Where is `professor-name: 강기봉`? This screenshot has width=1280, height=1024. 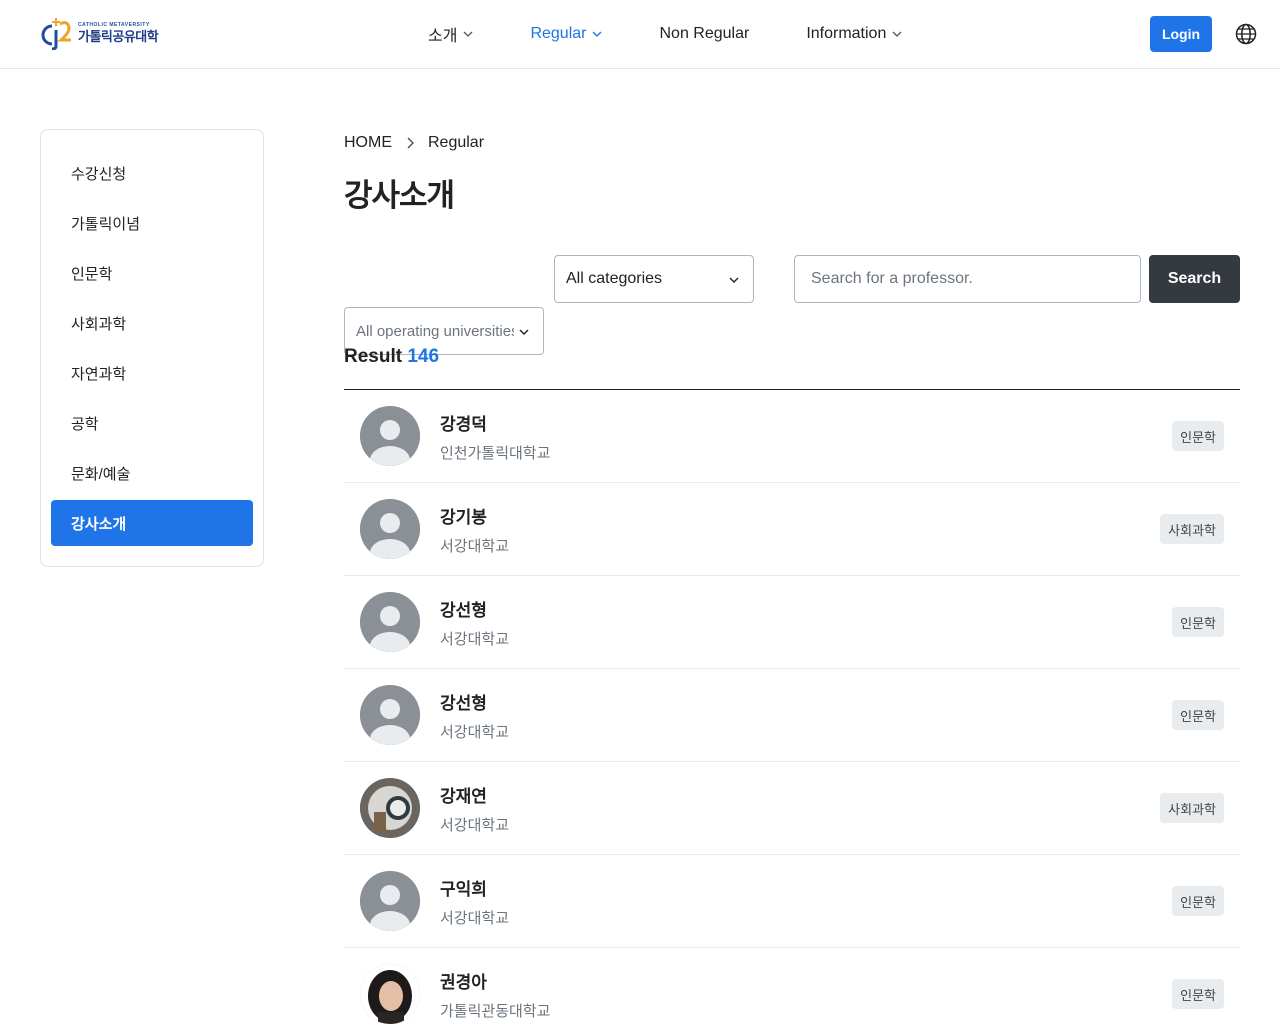 professor-name: 강기봉 is located at coordinates (463, 517).